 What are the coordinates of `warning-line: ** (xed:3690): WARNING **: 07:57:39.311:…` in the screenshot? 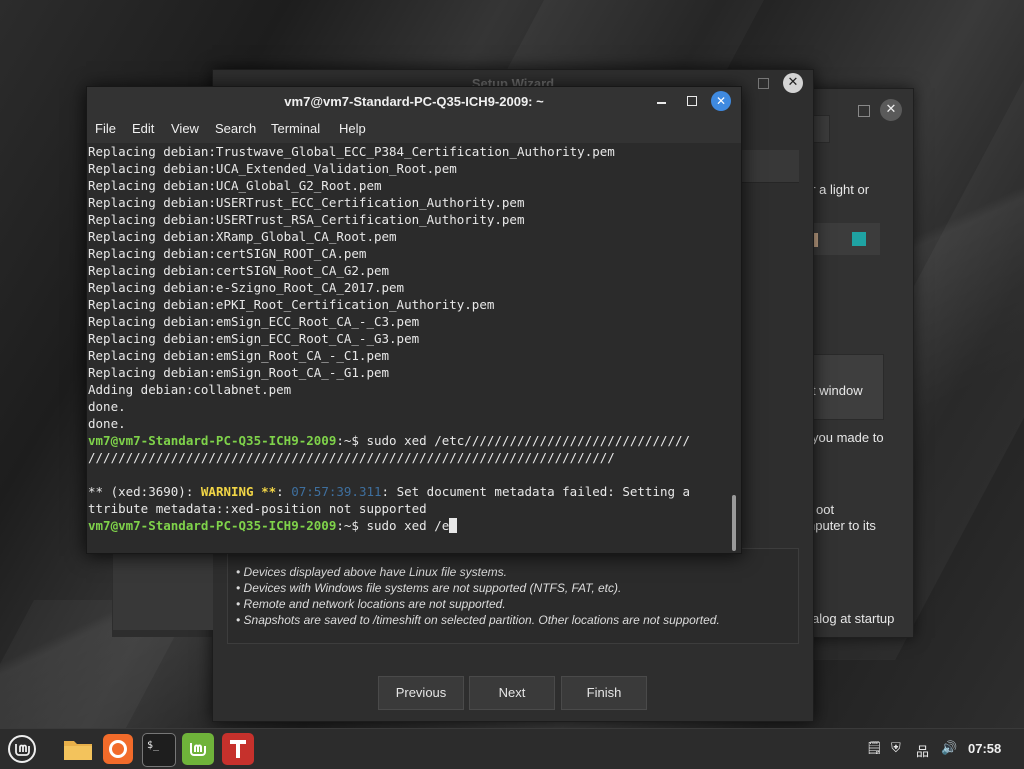 It's located at (389, 491).